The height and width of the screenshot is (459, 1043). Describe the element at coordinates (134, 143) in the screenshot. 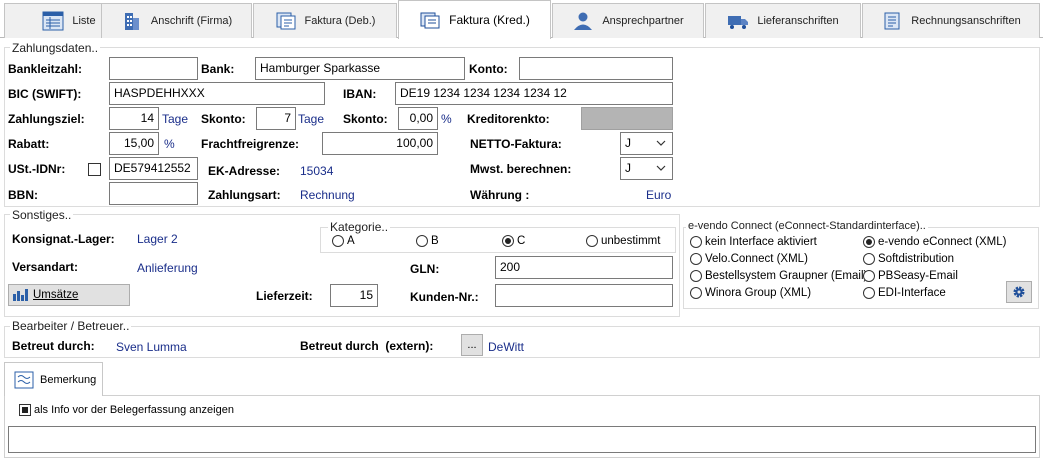

I see `rabatt-input: 15,00` at that location.